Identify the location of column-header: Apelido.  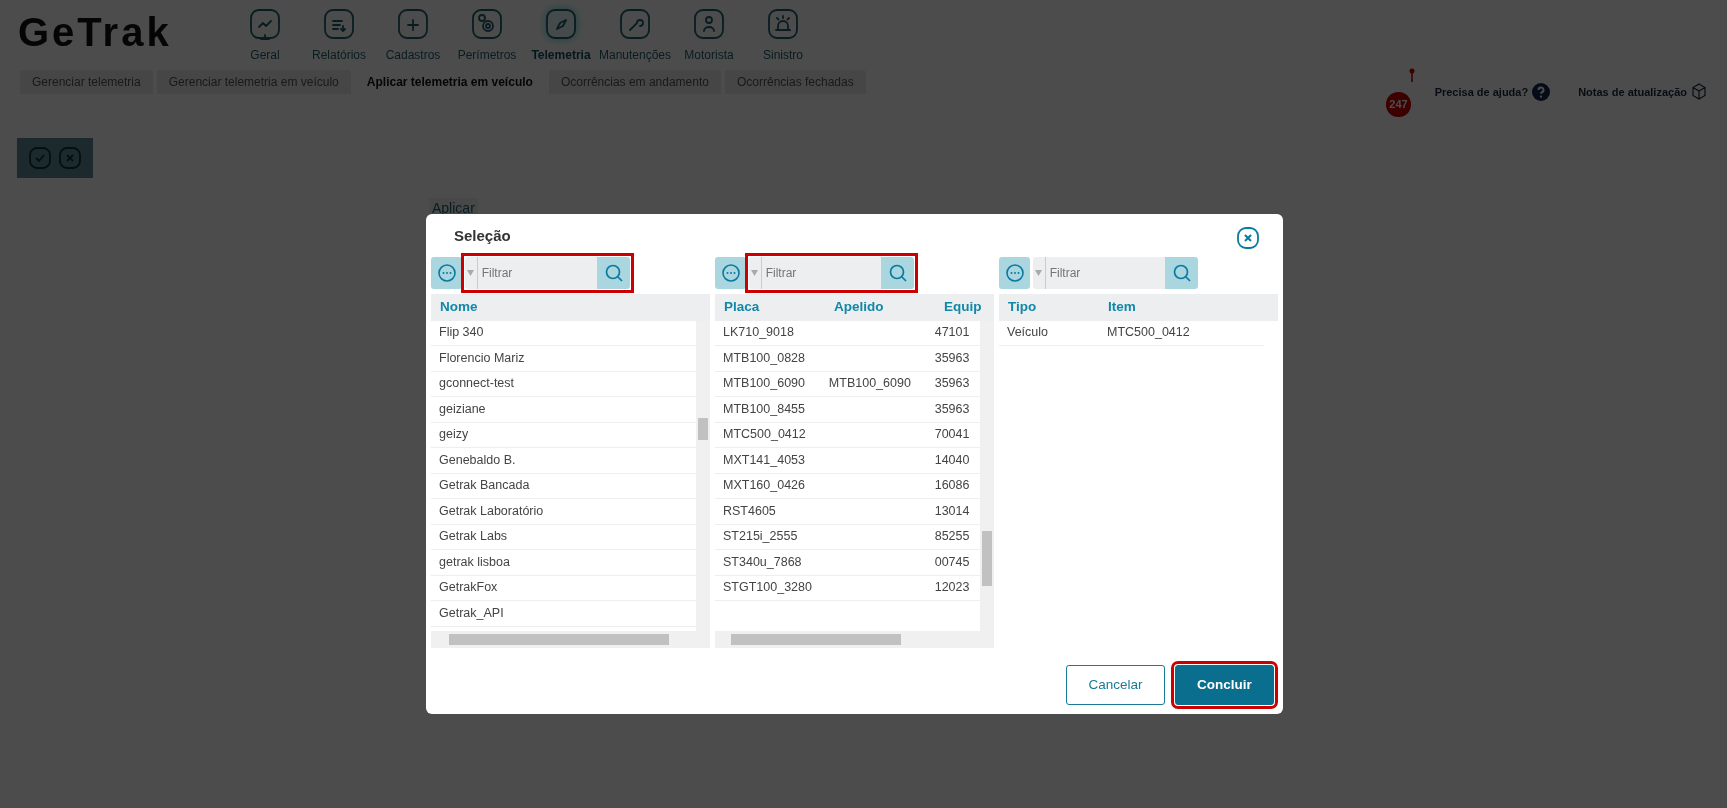
(880, 307).